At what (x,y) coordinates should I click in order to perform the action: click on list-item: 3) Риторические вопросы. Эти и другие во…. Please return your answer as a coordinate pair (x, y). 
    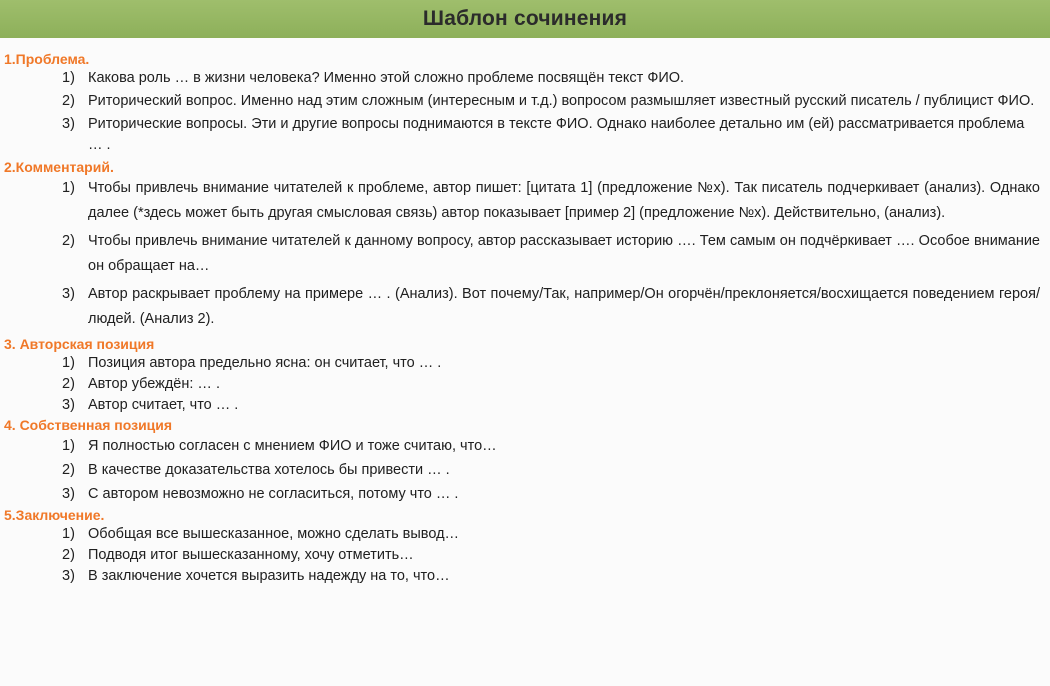
    Looking at the image, I should click on (525, 135).